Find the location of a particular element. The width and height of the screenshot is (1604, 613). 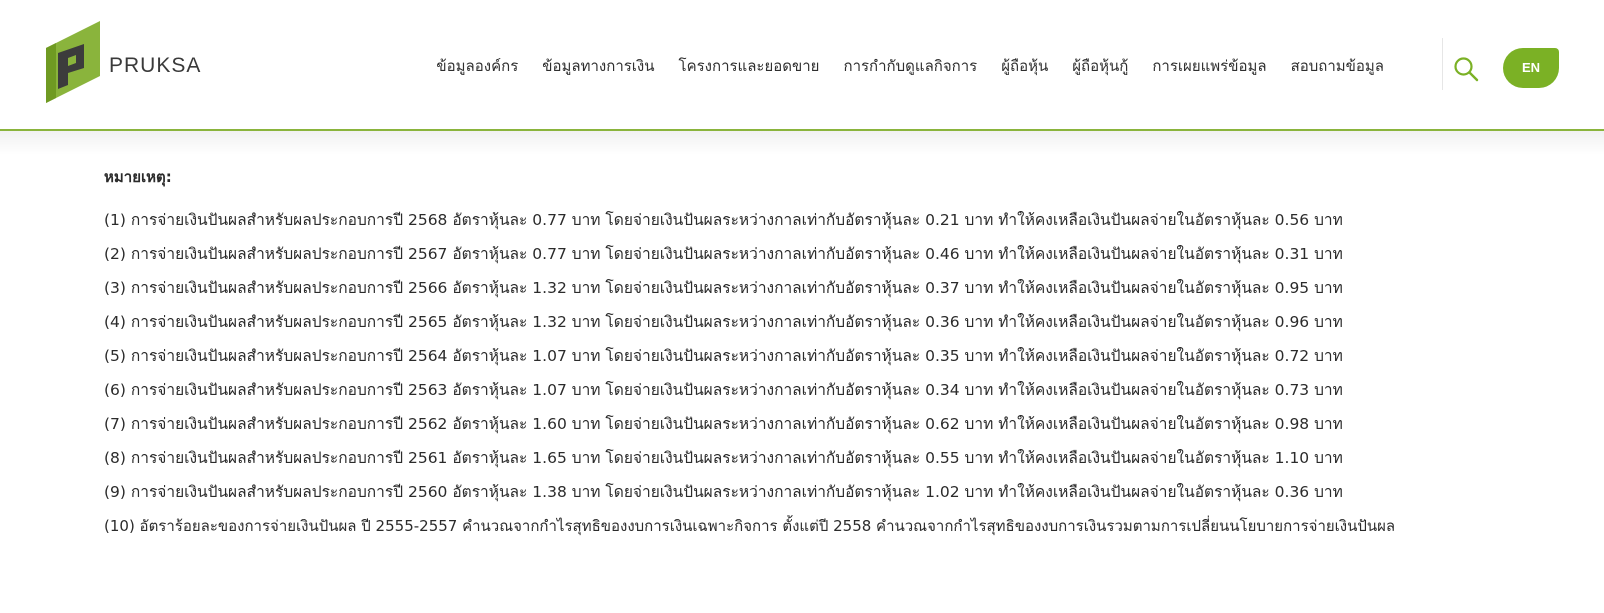

header-shadow is located at coordinates (802, 143).